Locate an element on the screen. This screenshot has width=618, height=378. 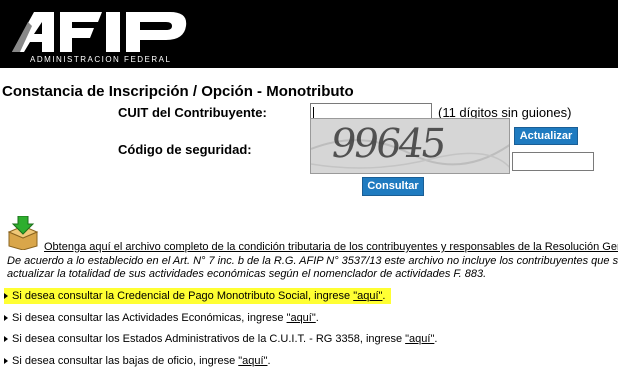
download-box-icon is located at coordinates (23, 233).